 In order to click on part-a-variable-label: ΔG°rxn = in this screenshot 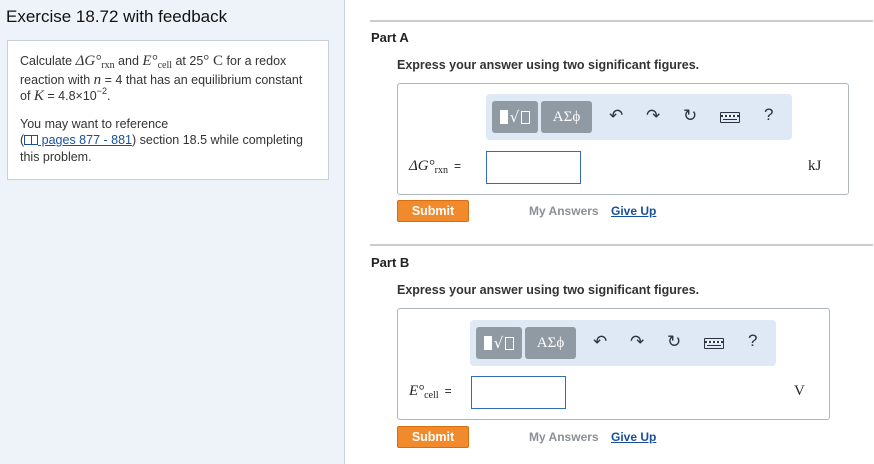, I will do `click(435, 167)`.